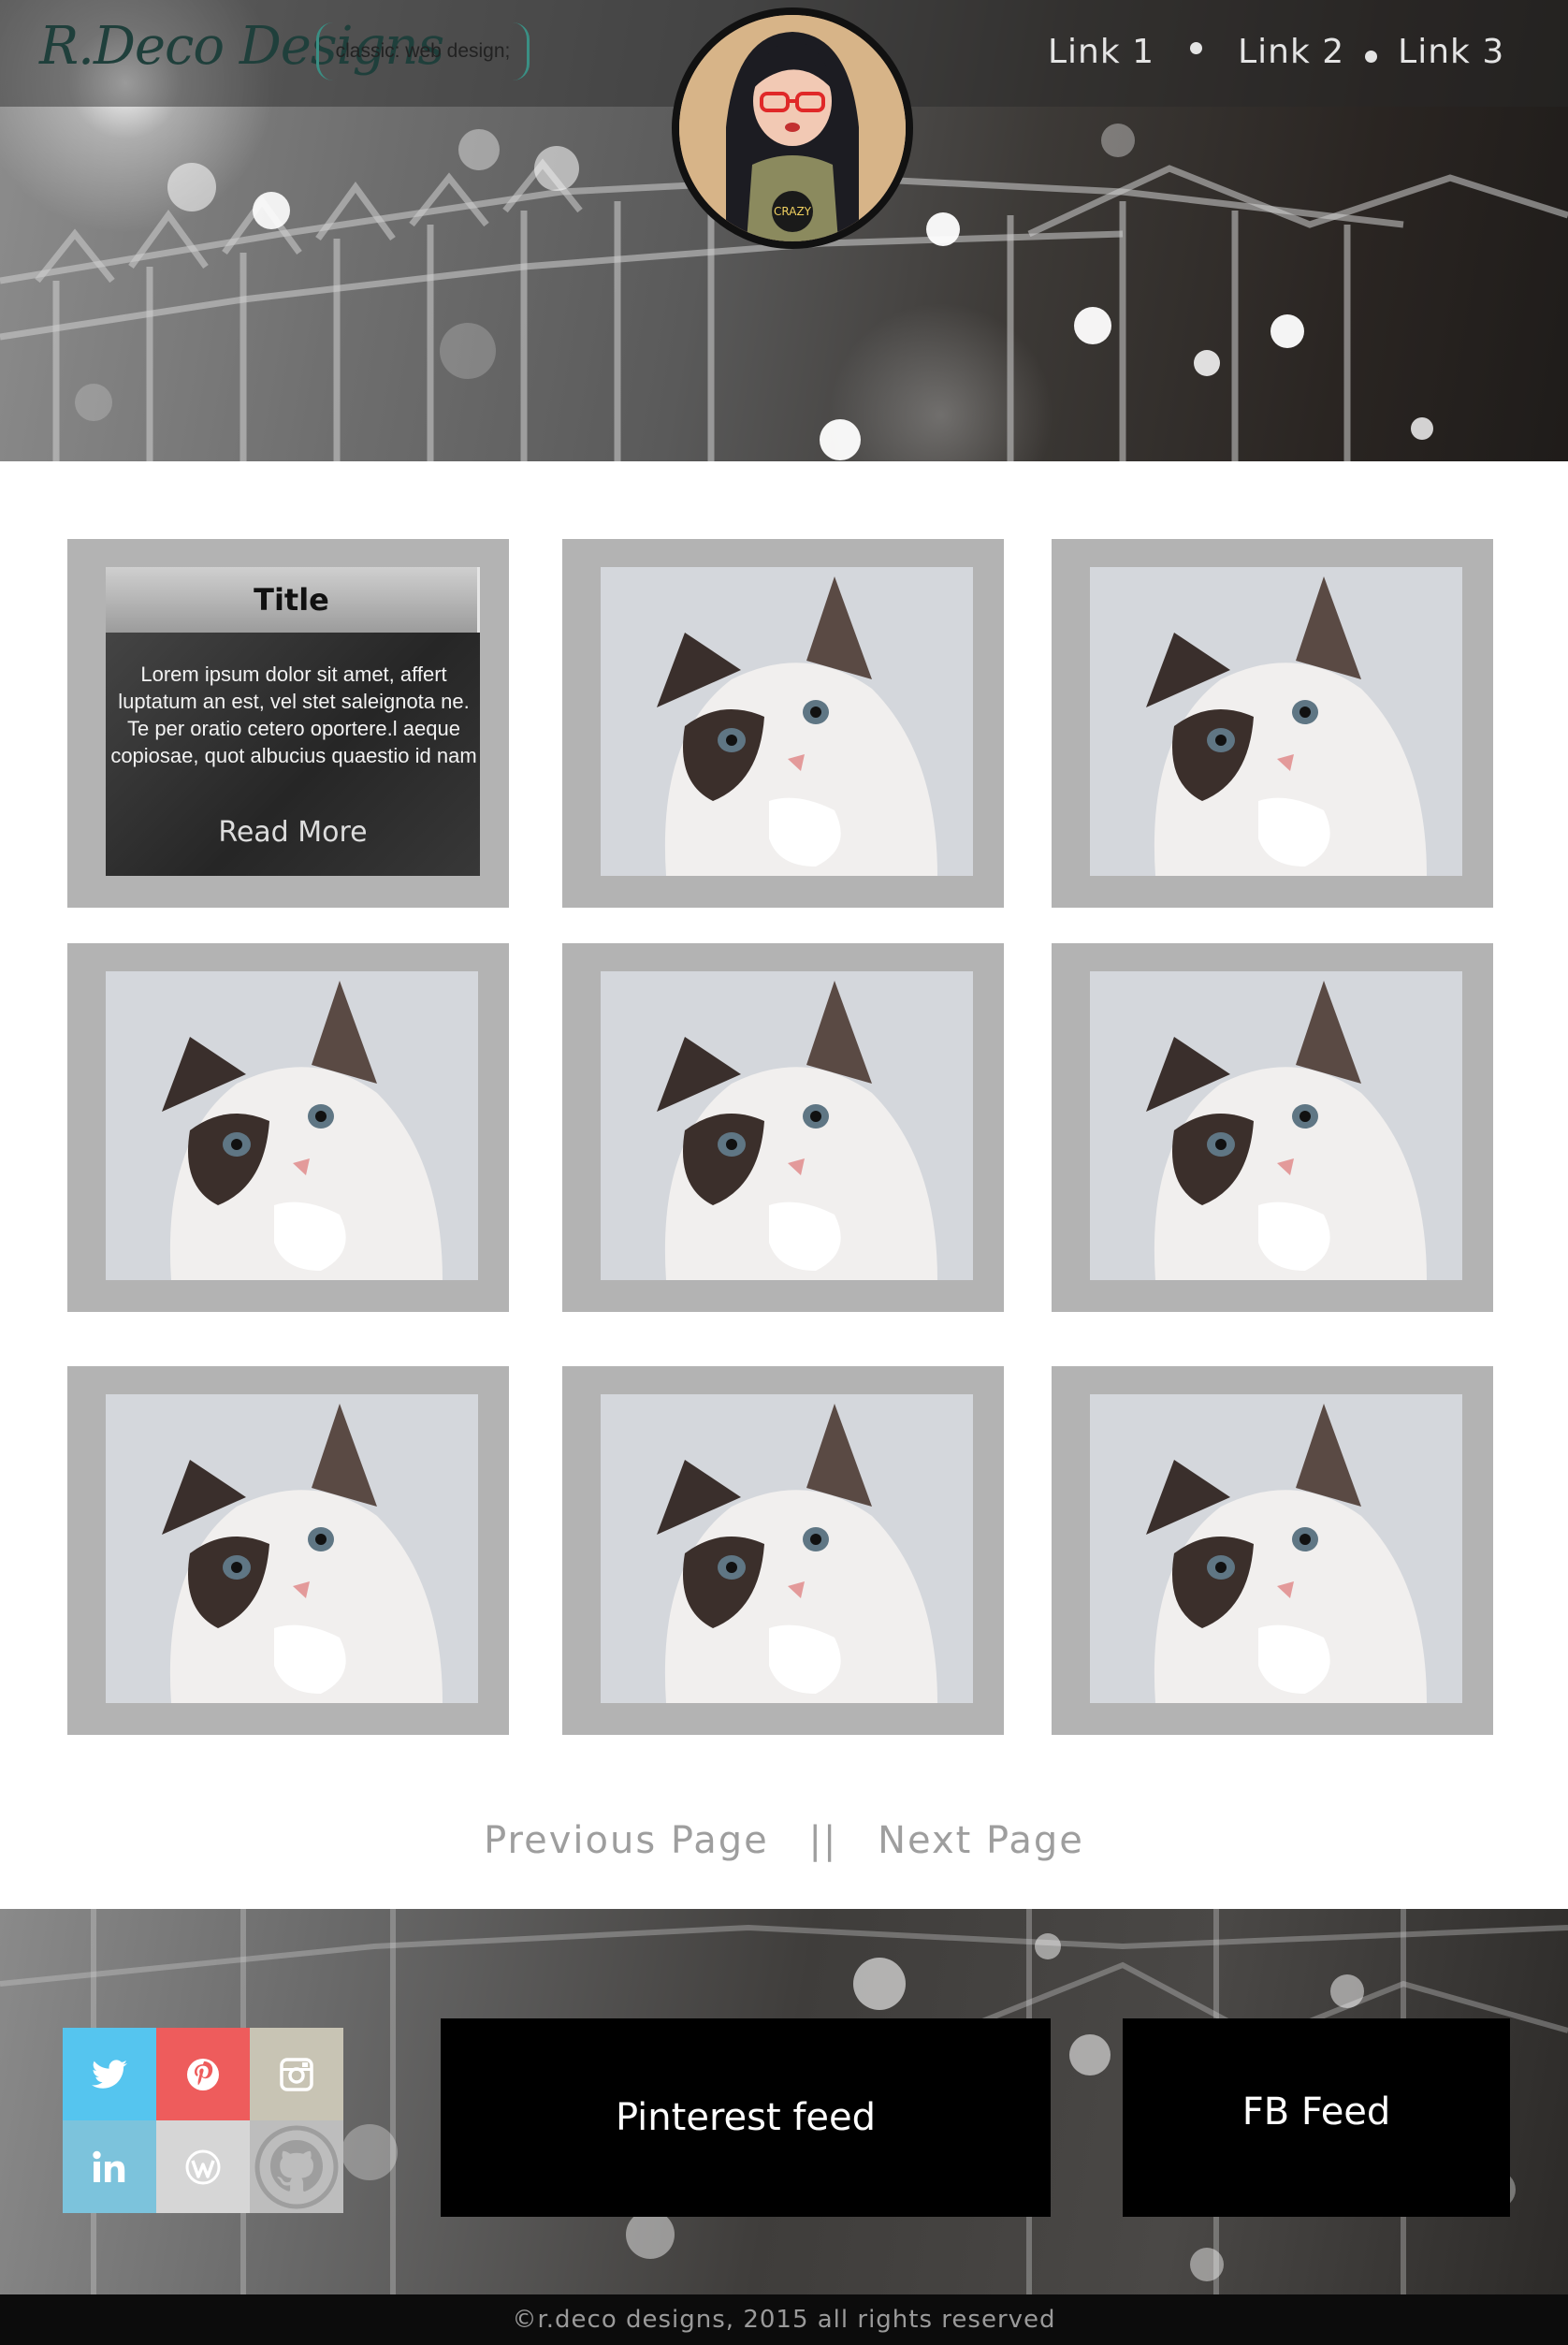 This screenshot has height=2345, width=1568. I want to click on linkedin-link, so click(109, 2166).